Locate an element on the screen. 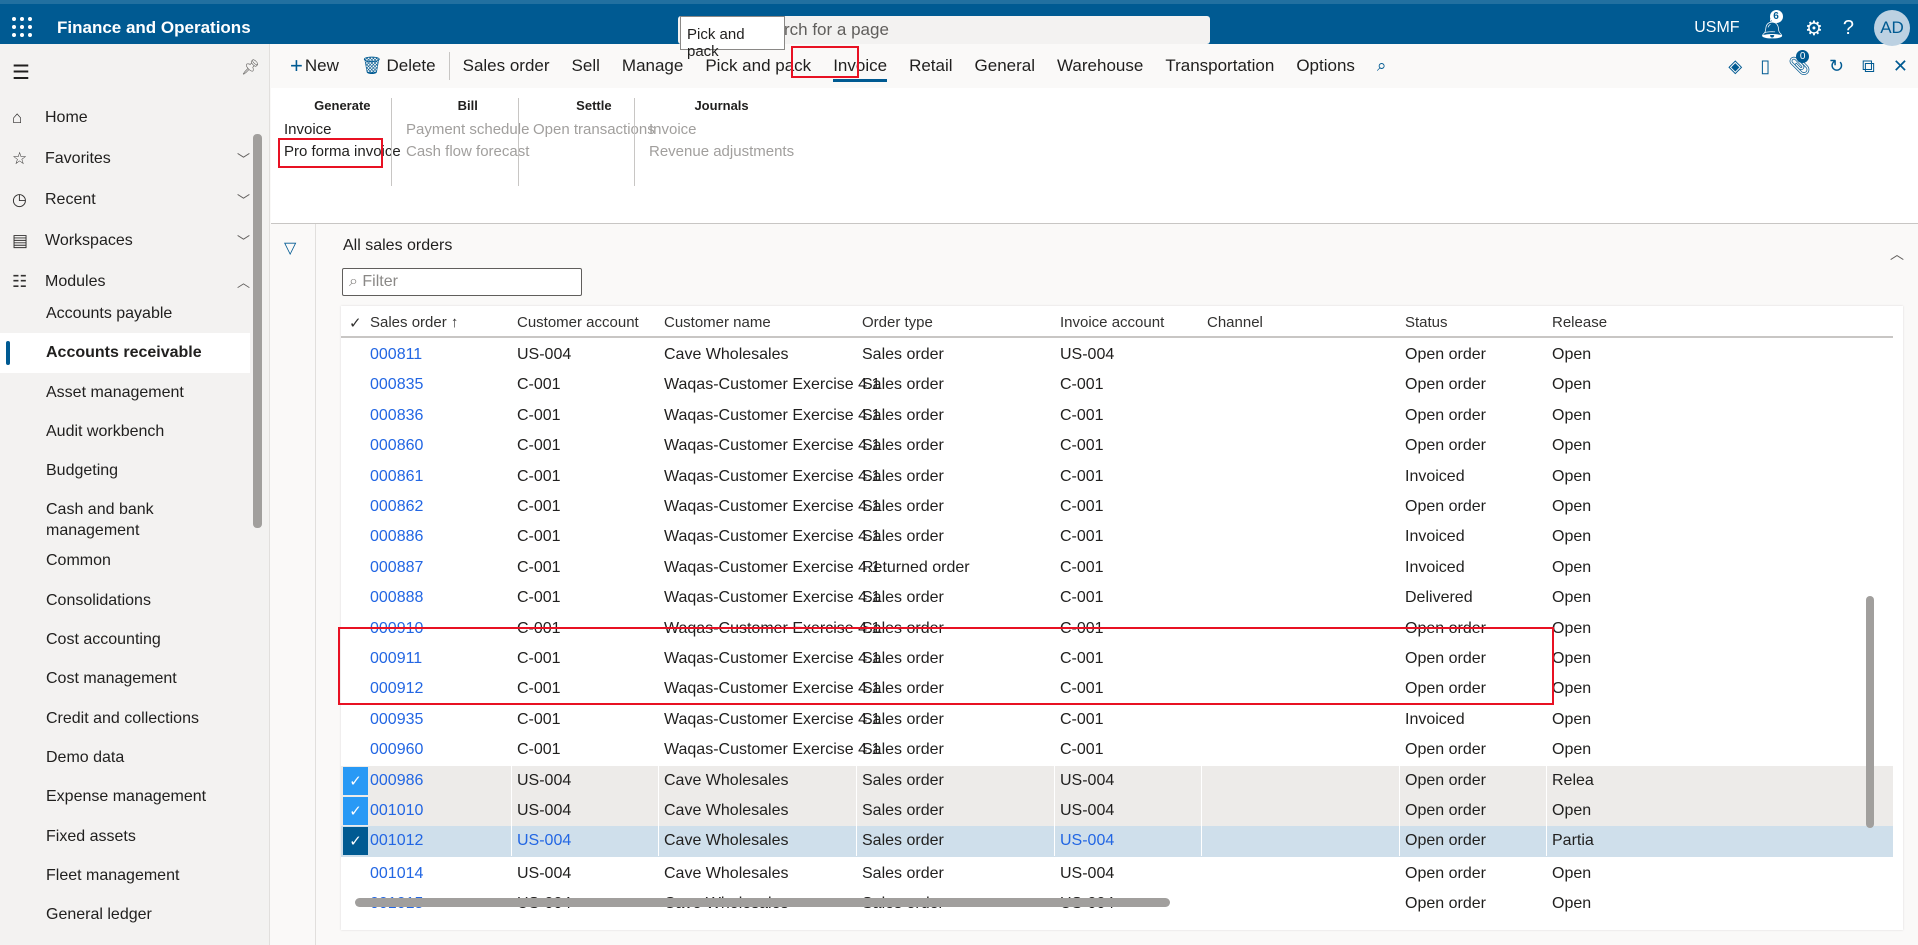 The height and width of the screenshot is (945, 1918). column-header-release: Release is located at coordinates (1579, 322).